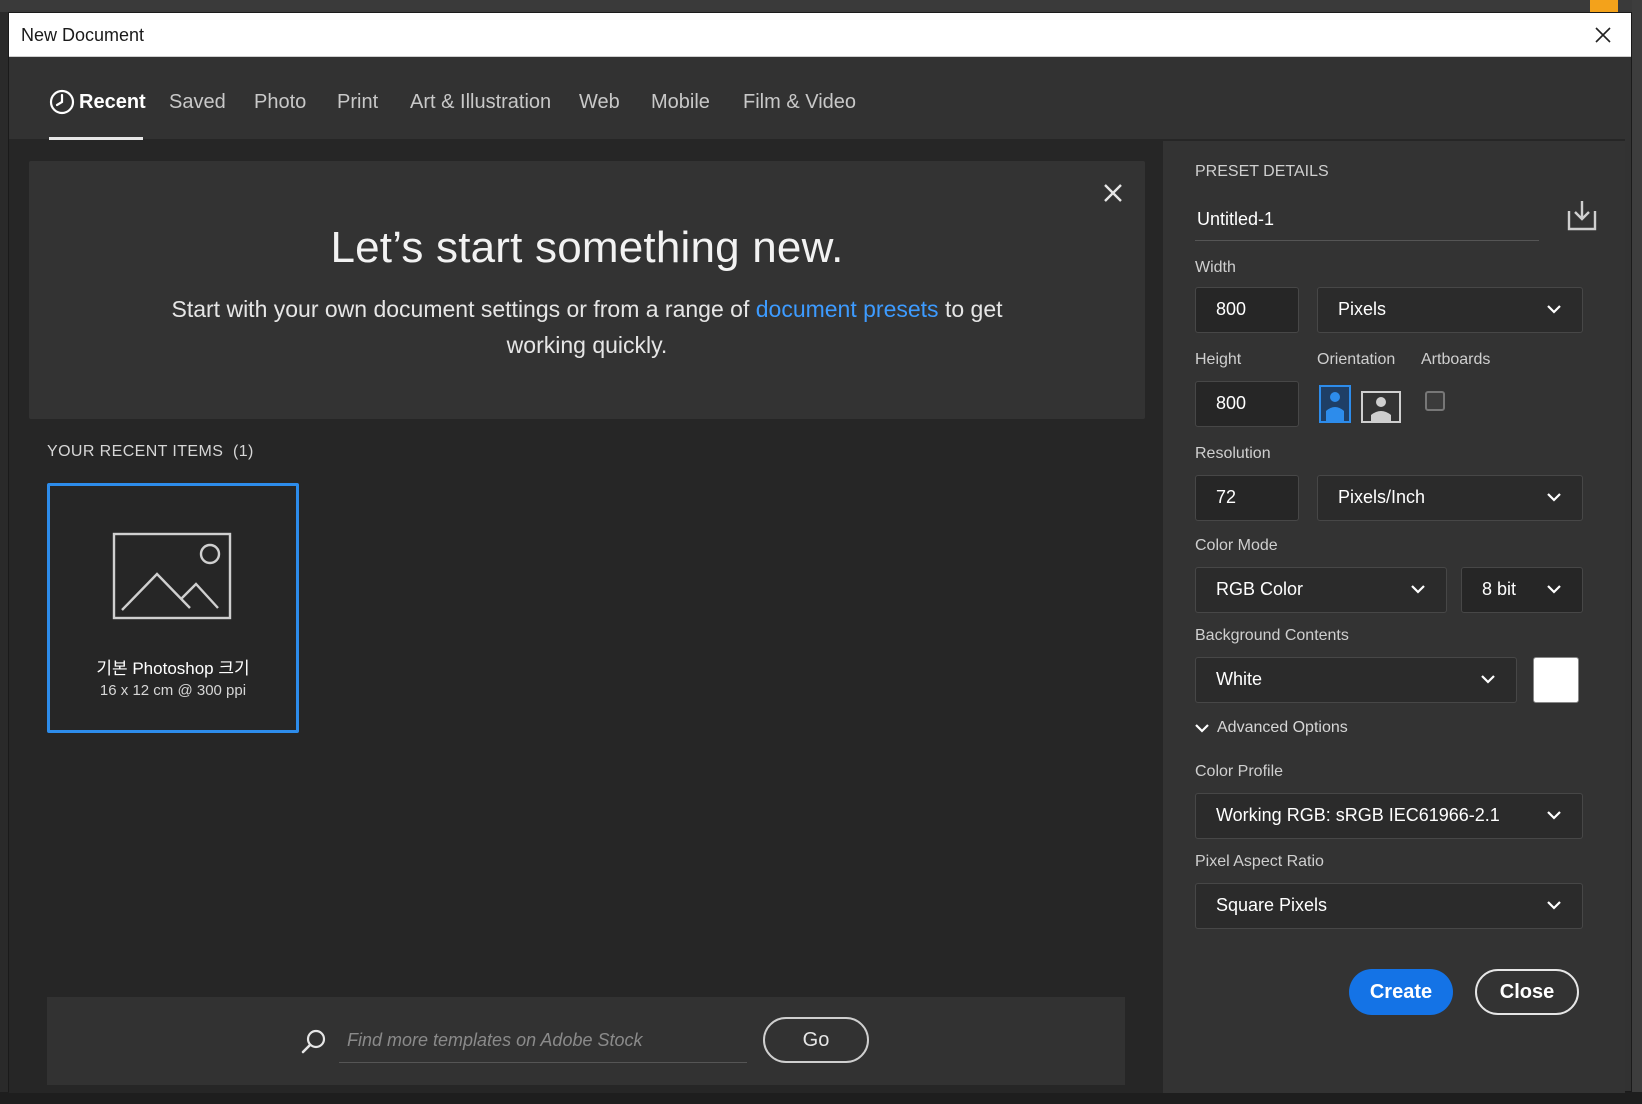 This screenshot has height=1104, width=1642. What do you see at coordinates (1247, 310) in the screenshot?
I see `width-input: 800` at bounding box center [1247, 310].